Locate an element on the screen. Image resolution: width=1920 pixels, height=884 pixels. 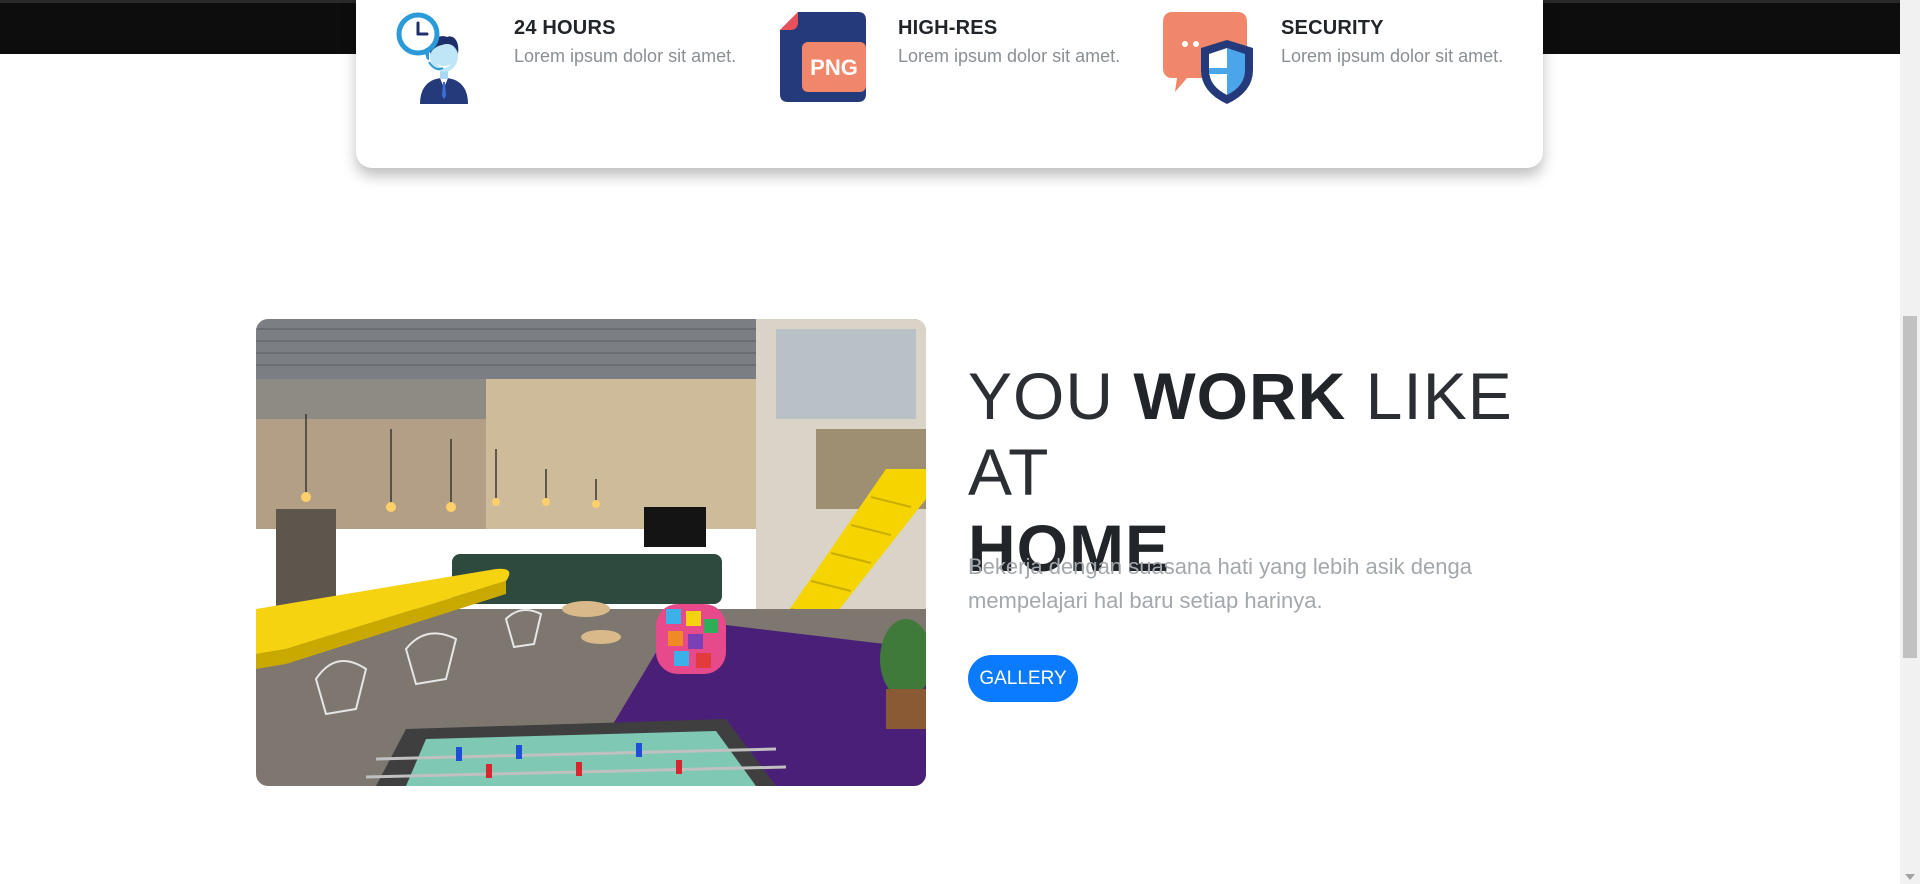
png-file-icon: PNG is located at coordinates (823, 57).